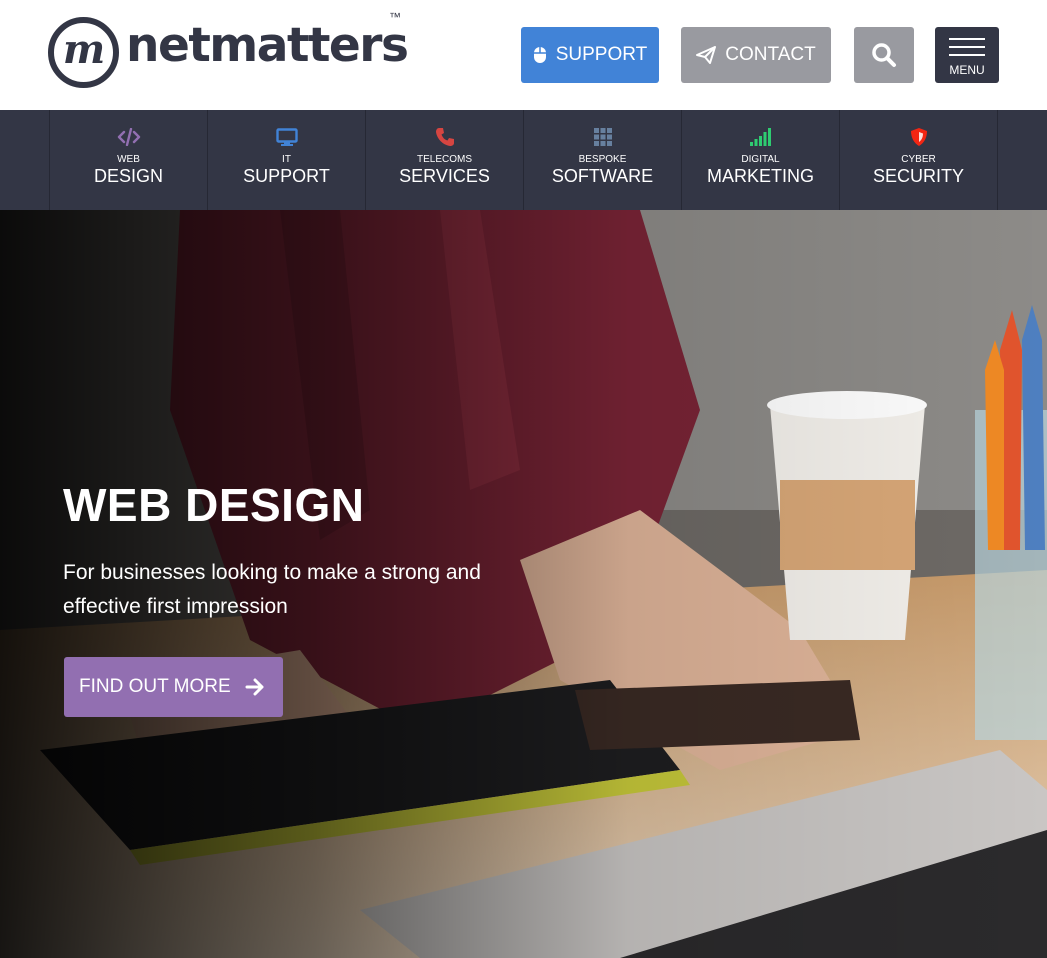  I want to click on paper-plane-icon, so click(706, 55).